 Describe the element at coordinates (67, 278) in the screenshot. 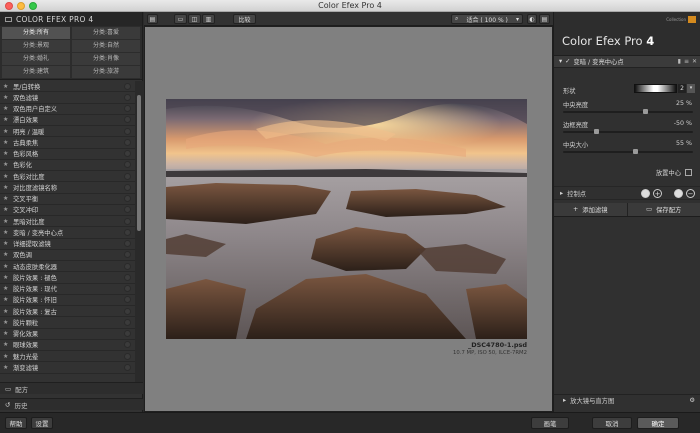

I see `list-item: ★ 胶片效果 : 褪色` at that location.